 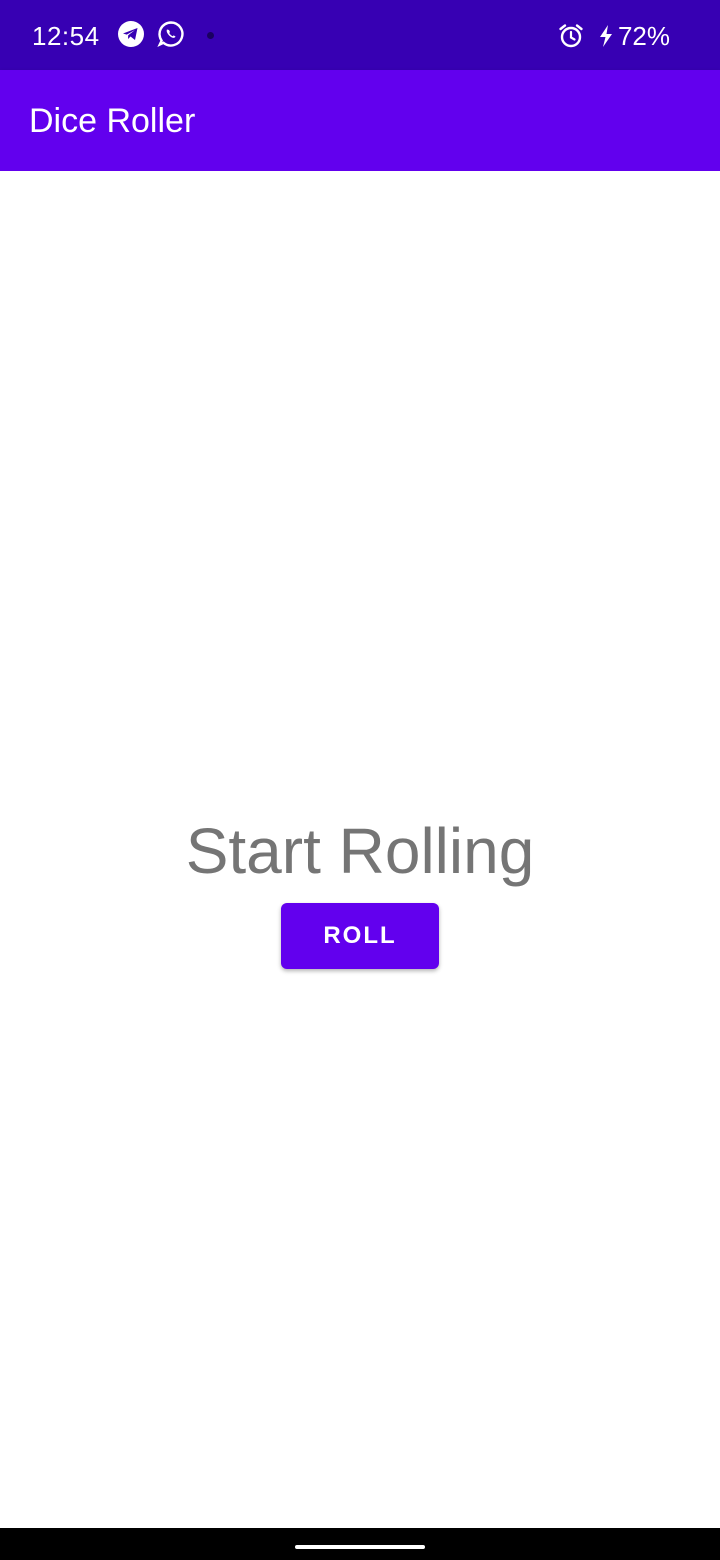 I want to click on status-bar: 12:54 72%, so click(x=360, y=35).